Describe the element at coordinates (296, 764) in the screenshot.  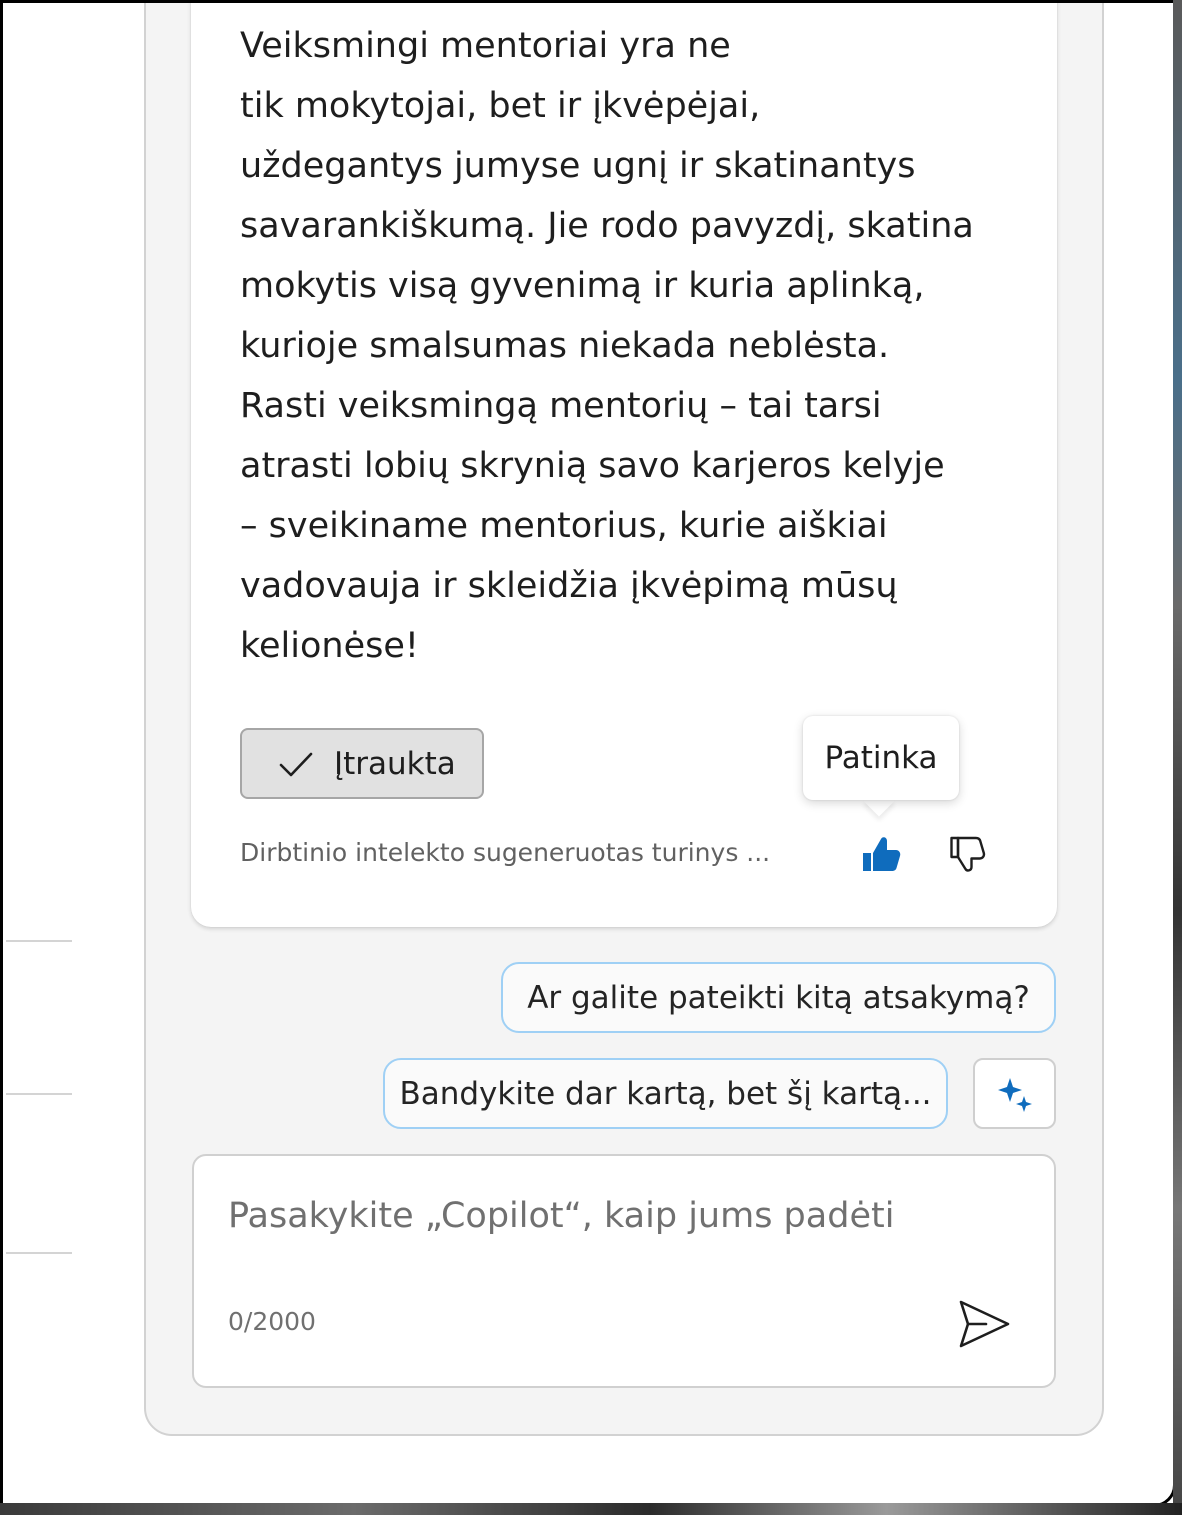
I see `checkmark-icon` at that location.